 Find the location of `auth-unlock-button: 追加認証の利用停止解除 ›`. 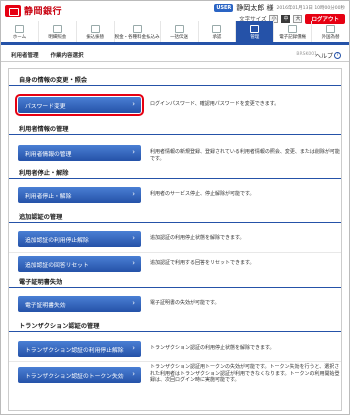

auth-unlock-button: 追加認証の利用停止解除 › is located at coordinates (79, 239).